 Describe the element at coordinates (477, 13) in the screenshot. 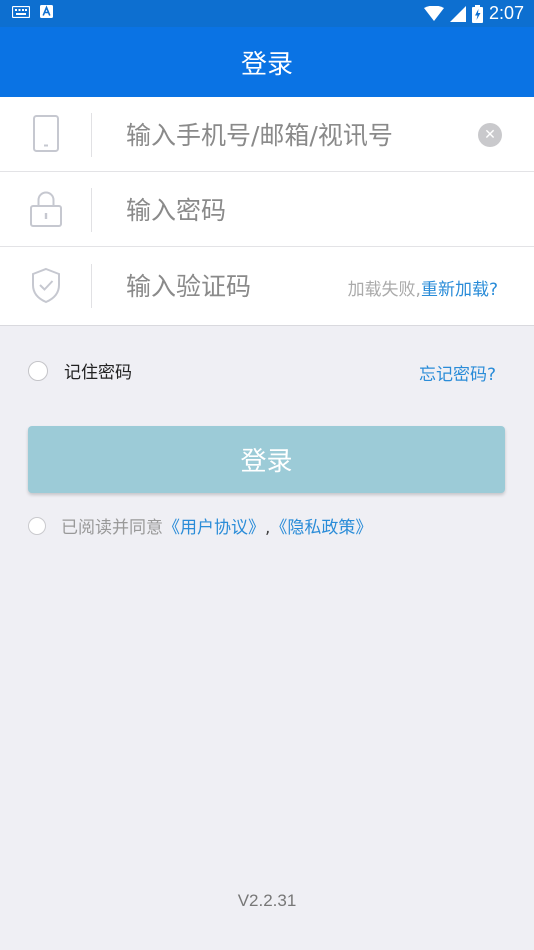

I see `battery-icon` at that location.